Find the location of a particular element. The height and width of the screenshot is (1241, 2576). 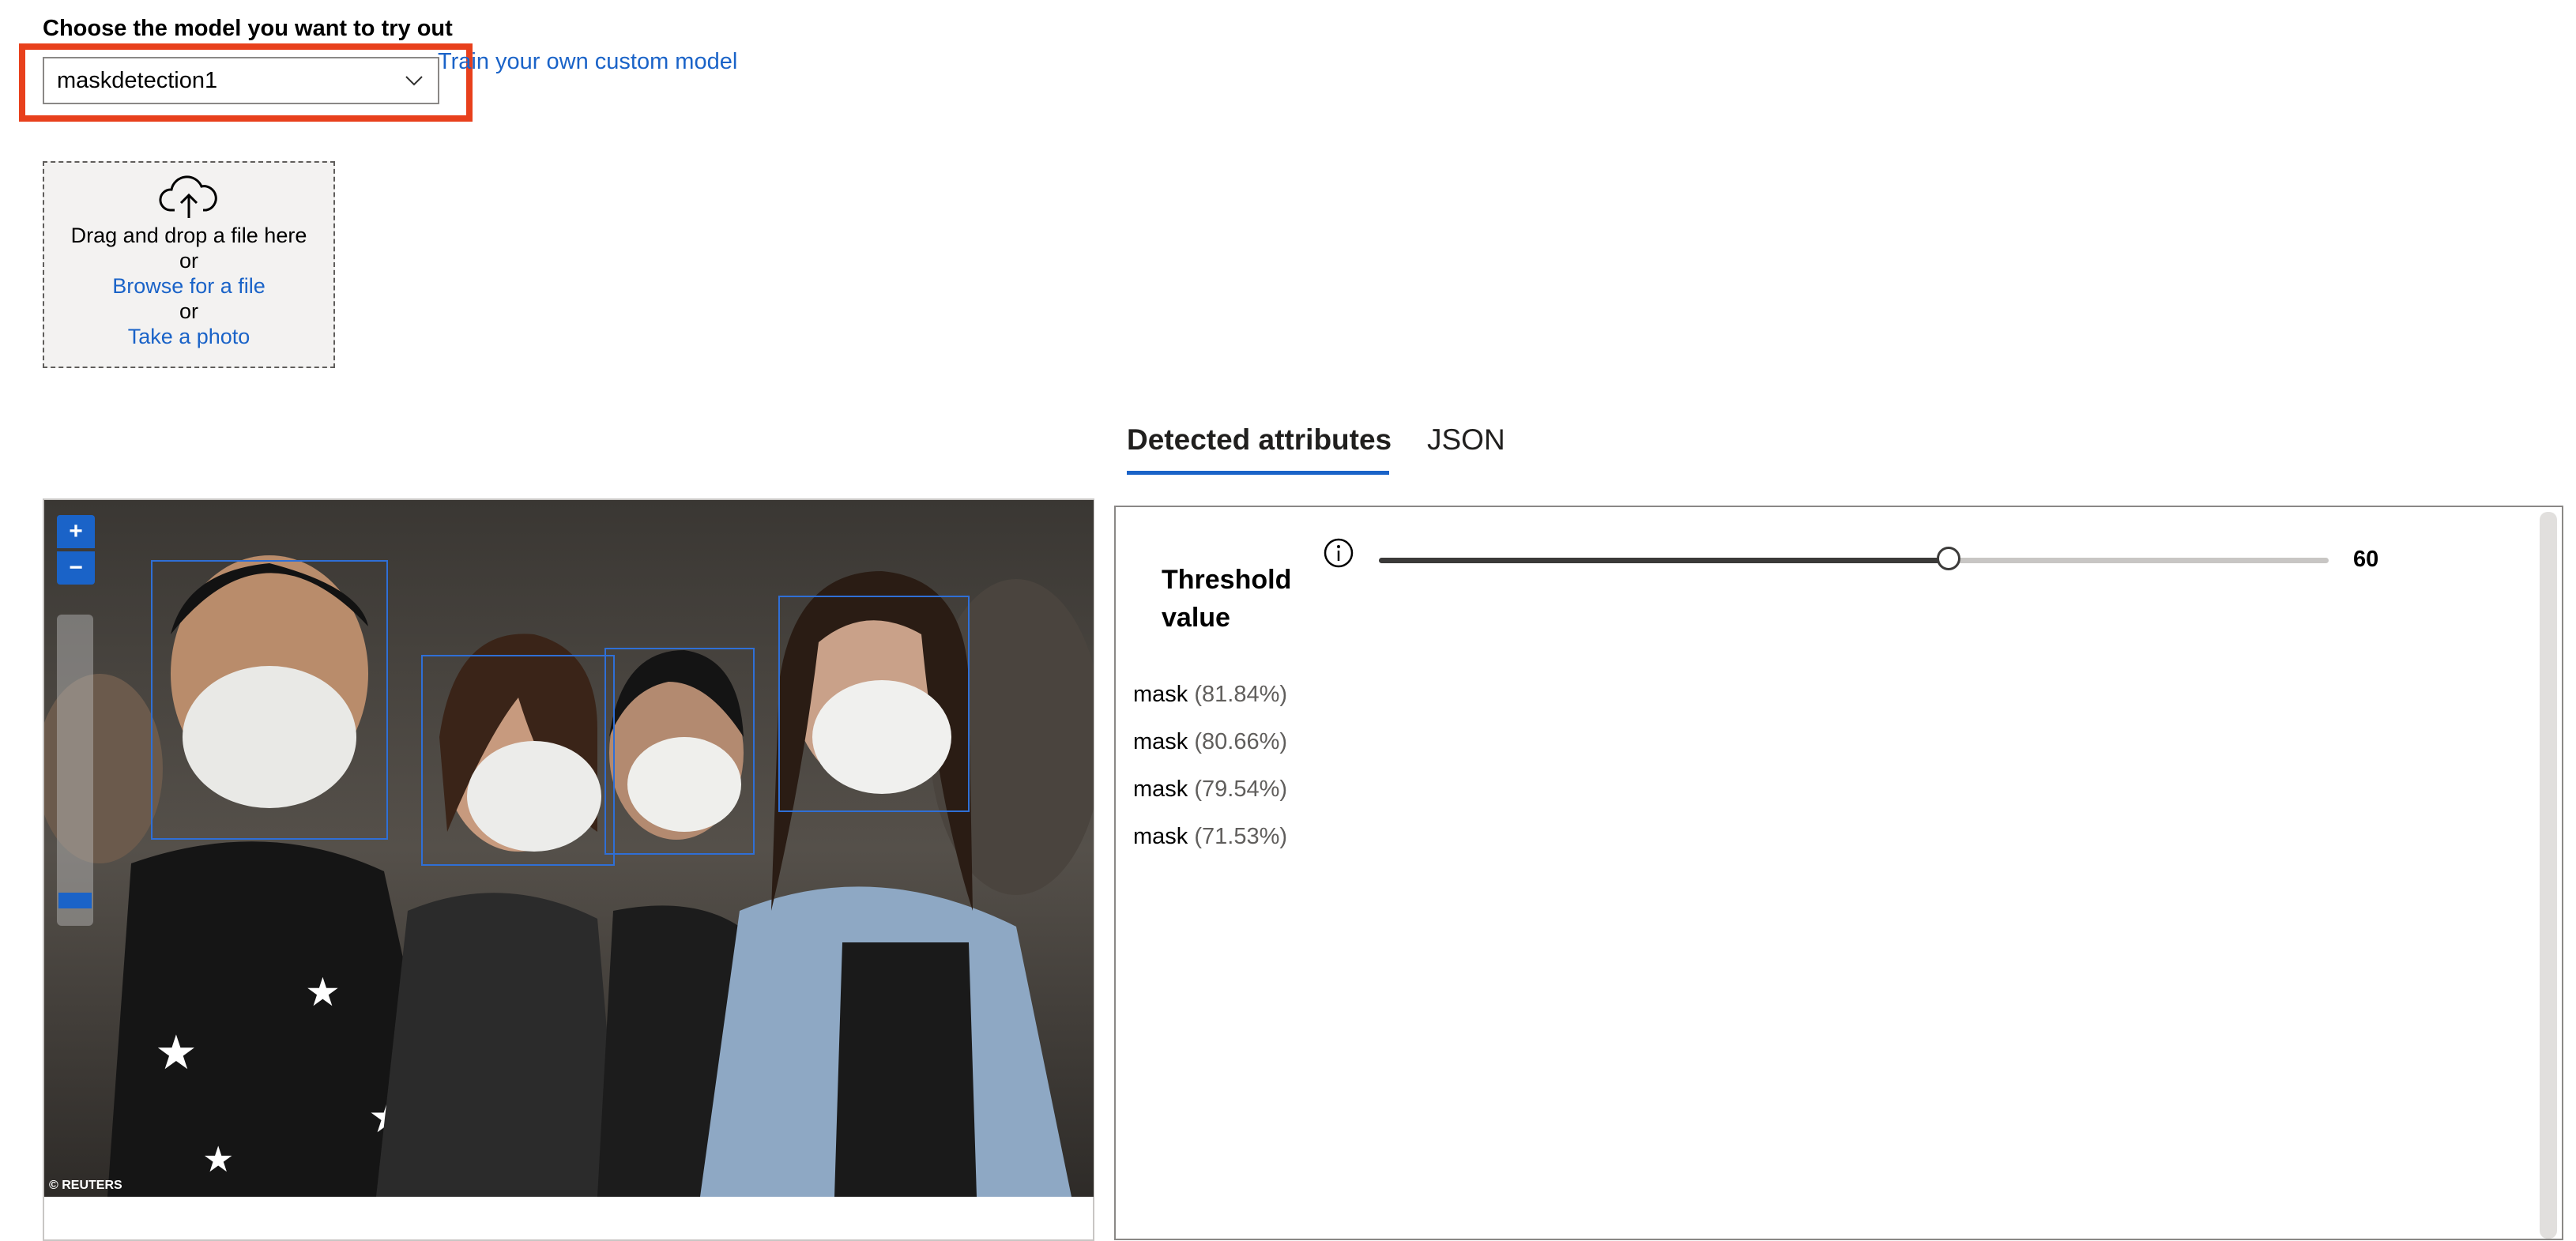

attribute-item: mask (80.66%) is located at coordinates (1210, 749).